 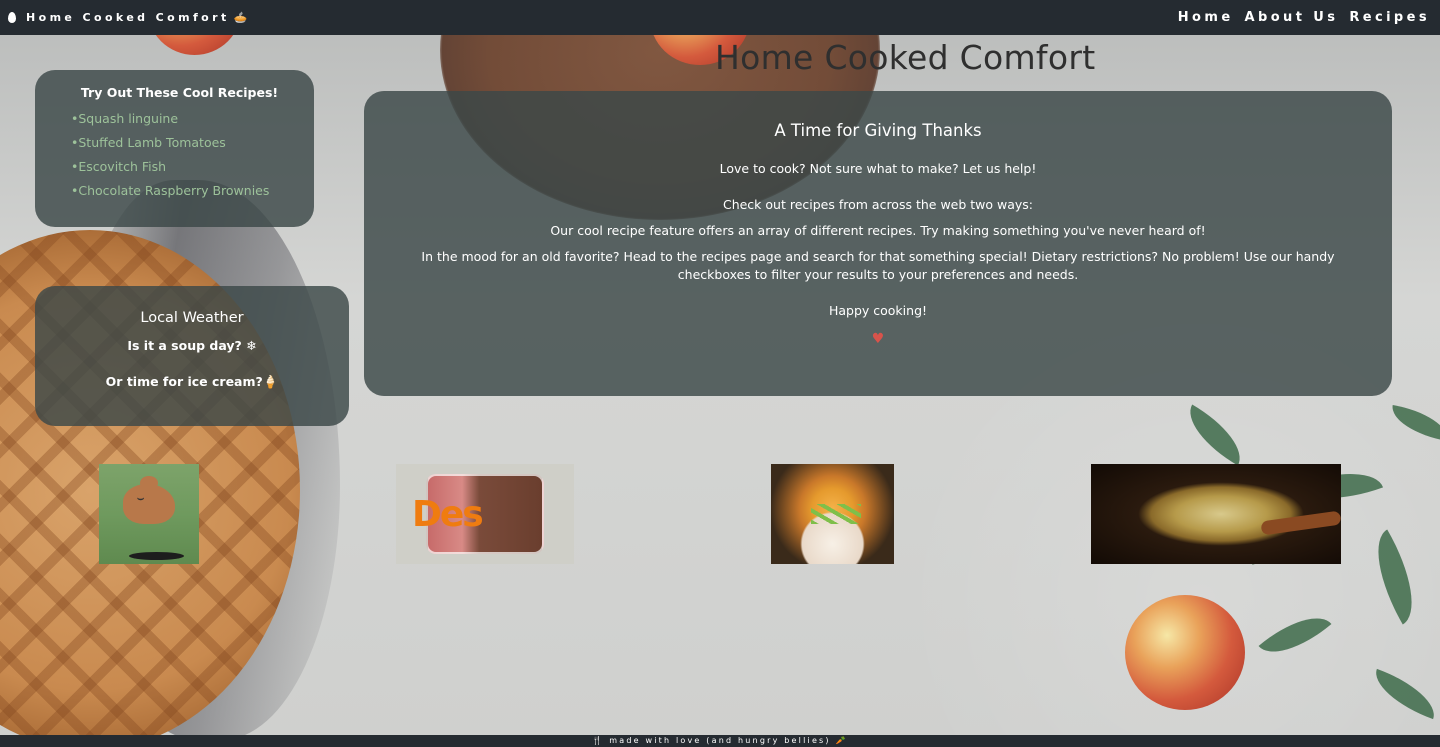 I want to click on recipe-link-escovitch-fish: Escovitch Fish, so click(x=182, y=167).